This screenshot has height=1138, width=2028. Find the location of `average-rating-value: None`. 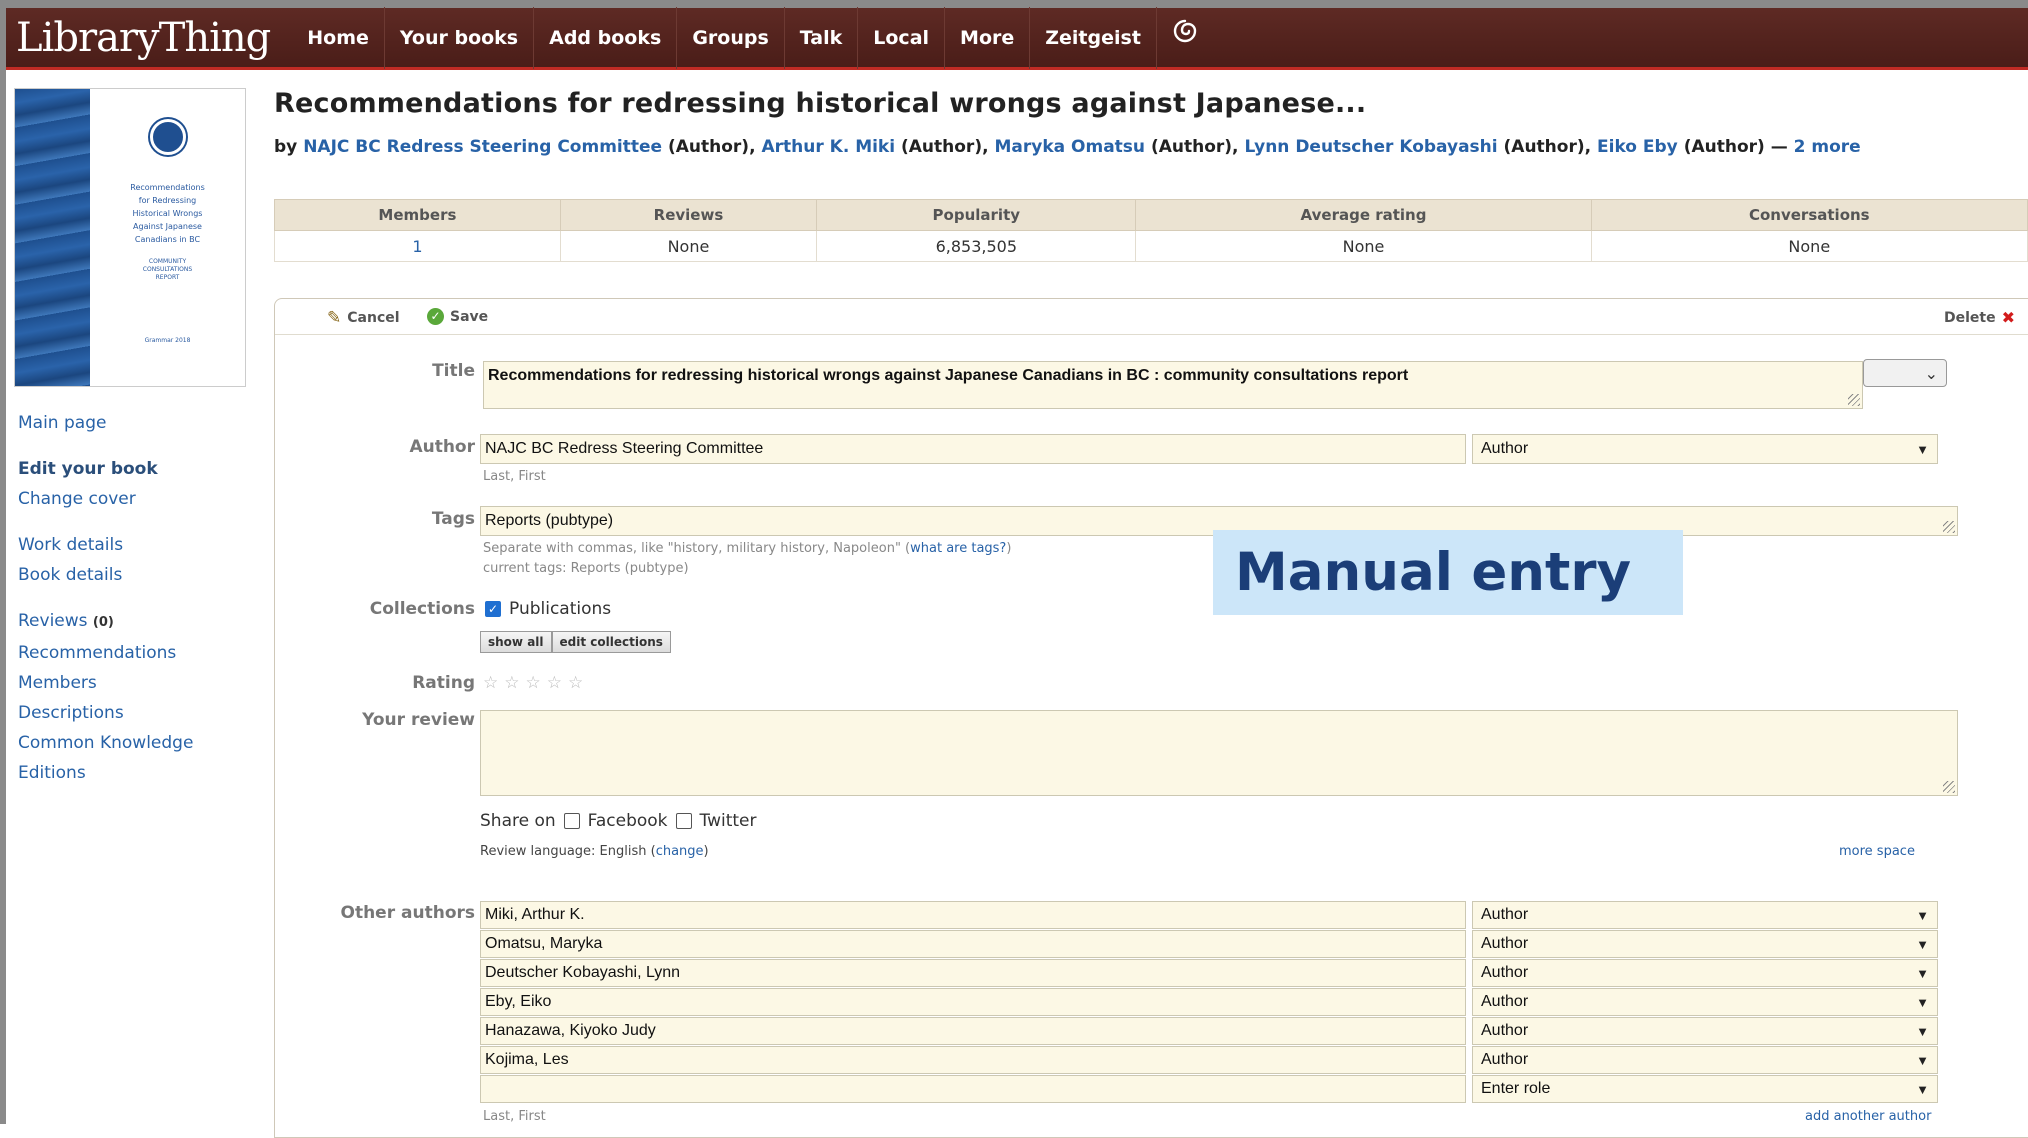

average-rating-value: None is located at coordinates (1363, 246).